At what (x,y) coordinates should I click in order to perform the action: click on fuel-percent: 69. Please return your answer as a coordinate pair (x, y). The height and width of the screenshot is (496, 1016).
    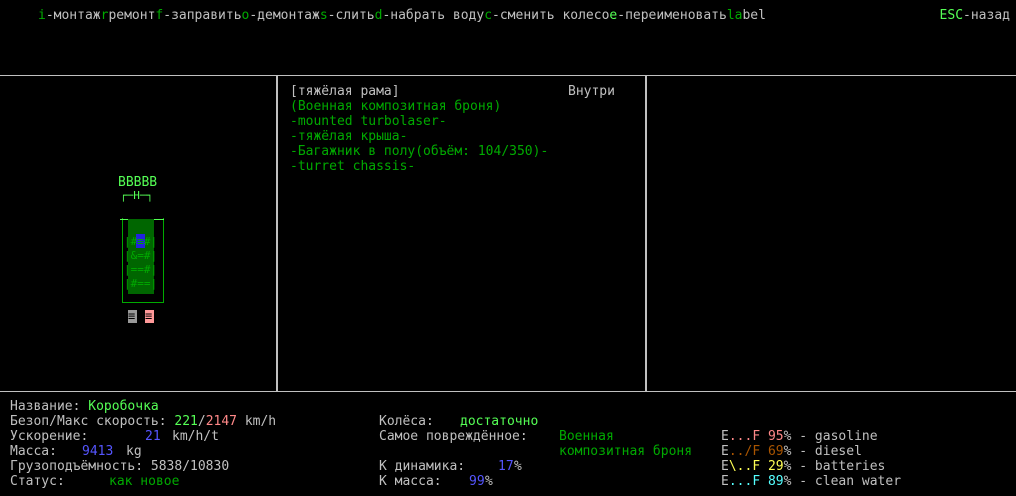
    Looking at the image, I should click on (775, 451).